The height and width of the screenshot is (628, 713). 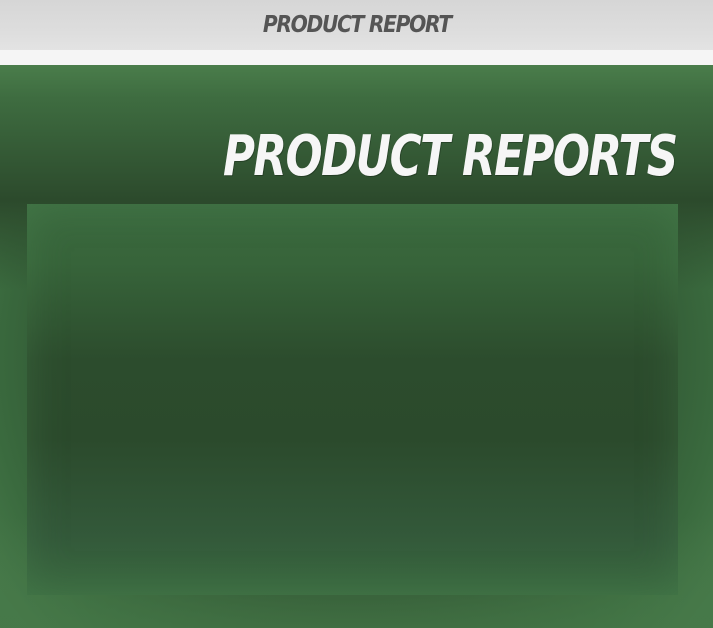 I want to click on header-divider, so click(x=356, y=57).